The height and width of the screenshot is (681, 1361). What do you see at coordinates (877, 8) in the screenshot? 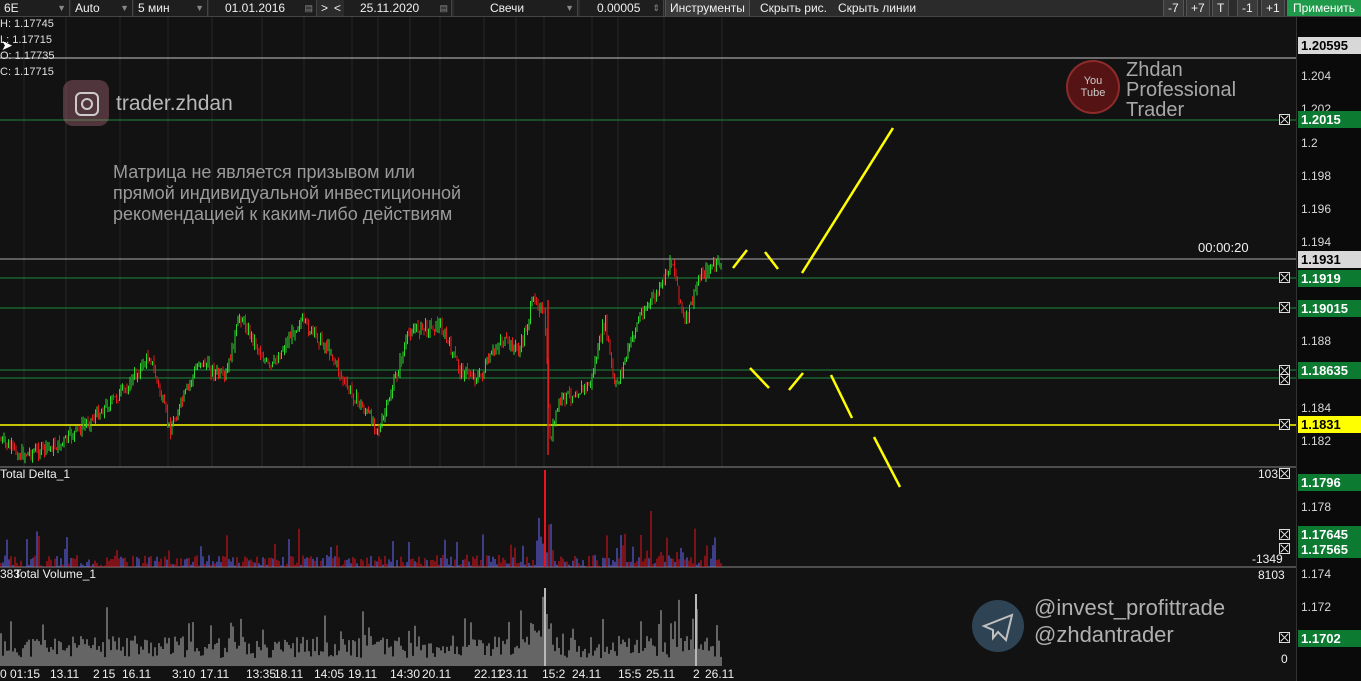
I see `hide-lines-button: Скрыть линии` at bounding box center [877, 8].